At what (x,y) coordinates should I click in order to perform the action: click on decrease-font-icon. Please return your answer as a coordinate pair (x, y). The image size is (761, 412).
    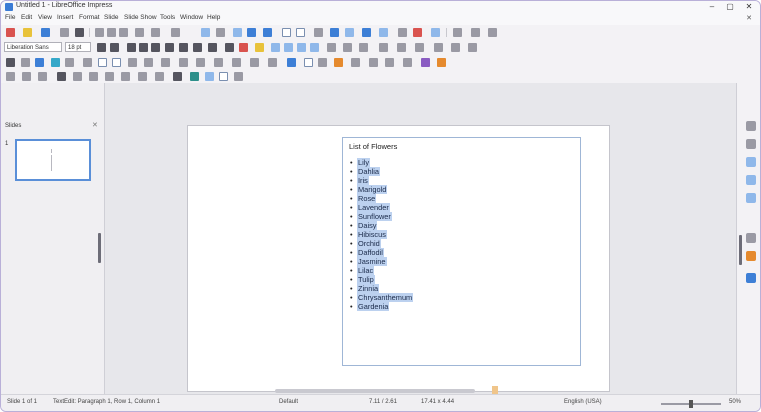
    Looking at the image, I should click on (114, 47).